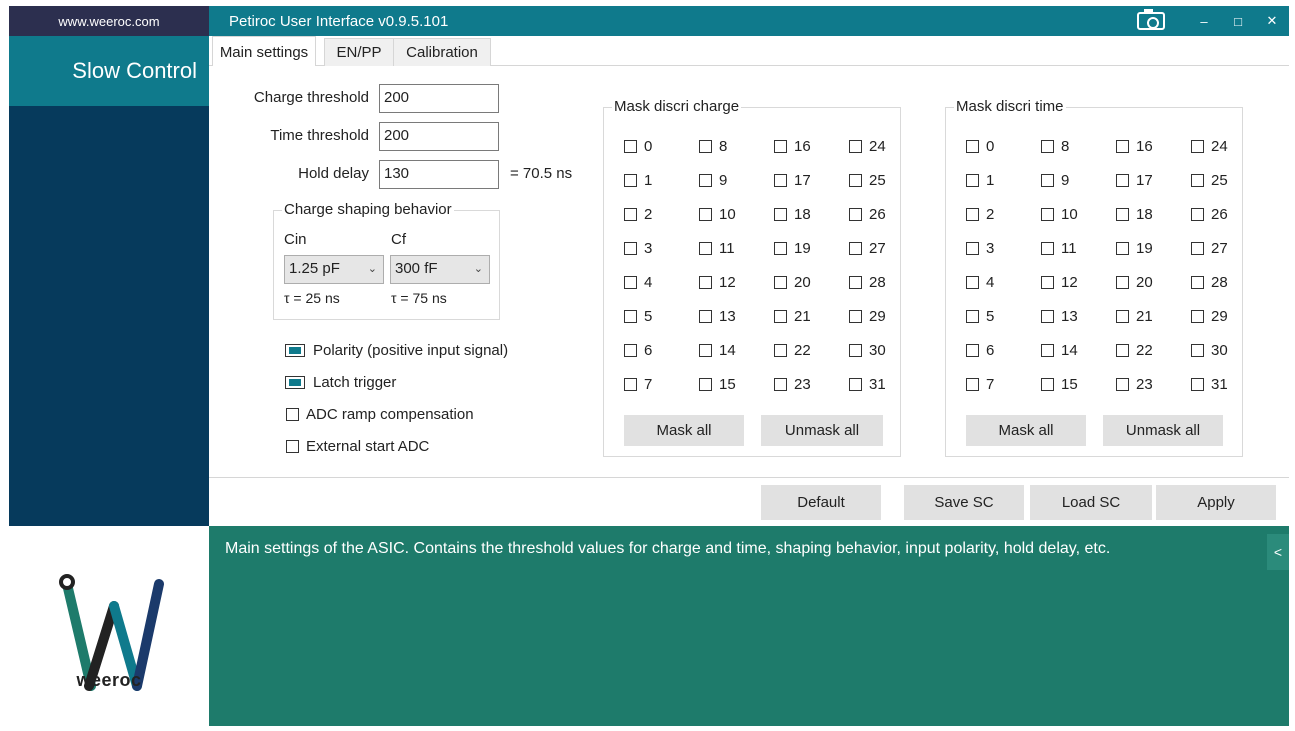  Describe the element at coordinates (1238, 21) in the screenshot. I see `maximize-button: □` at that location.